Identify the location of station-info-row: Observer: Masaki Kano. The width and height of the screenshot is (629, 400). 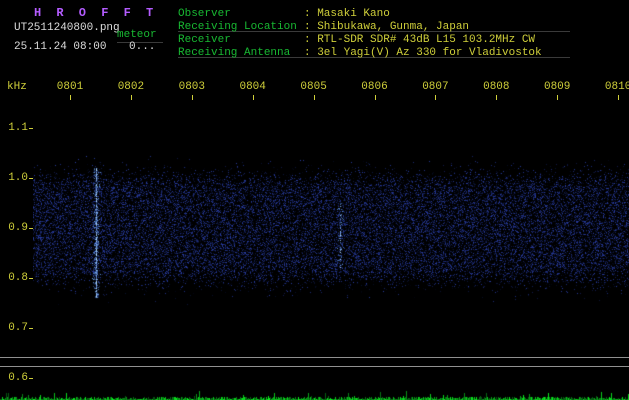
(374, 13).